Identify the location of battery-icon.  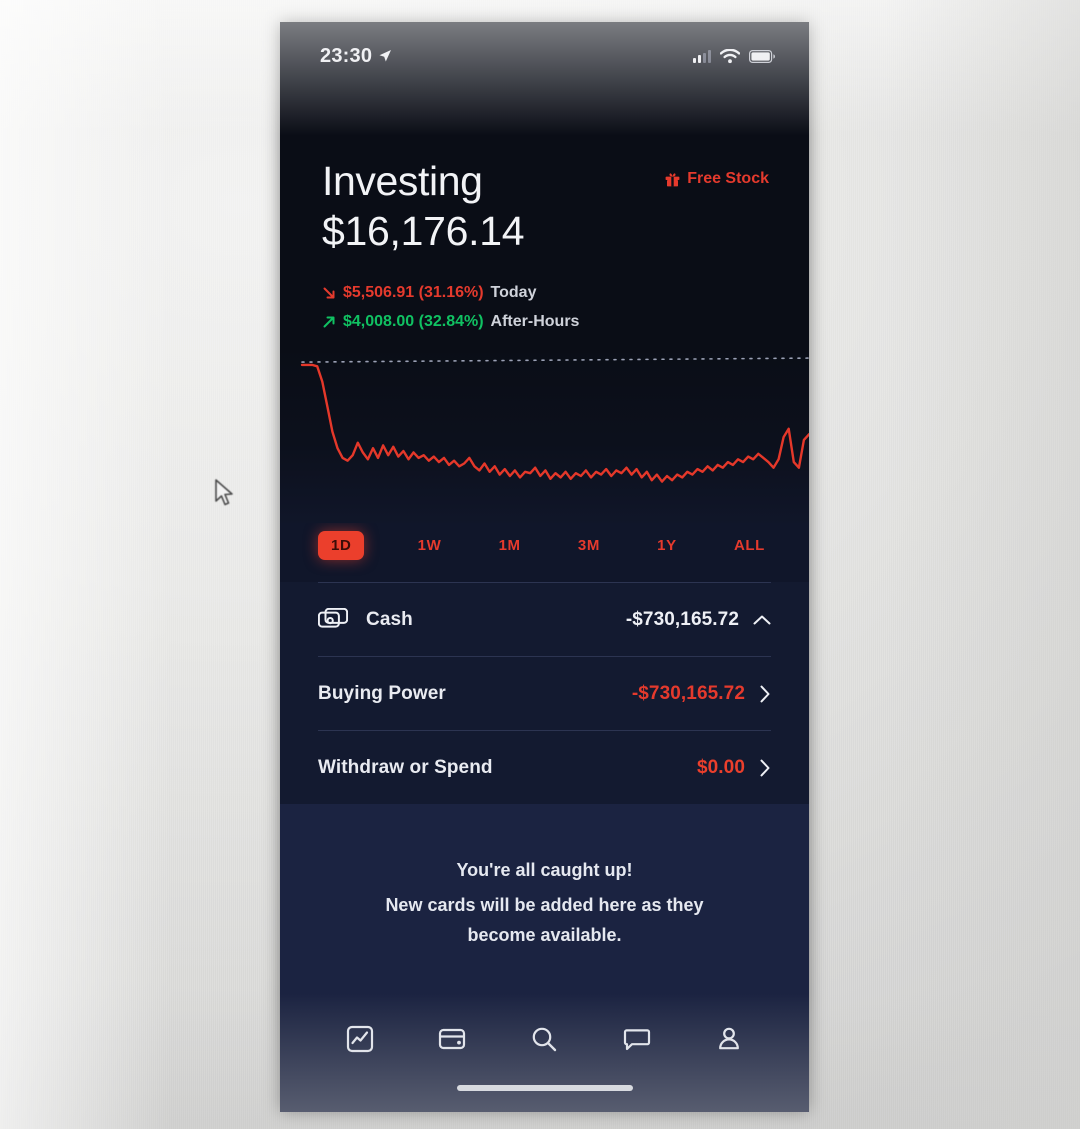
(762, 56).